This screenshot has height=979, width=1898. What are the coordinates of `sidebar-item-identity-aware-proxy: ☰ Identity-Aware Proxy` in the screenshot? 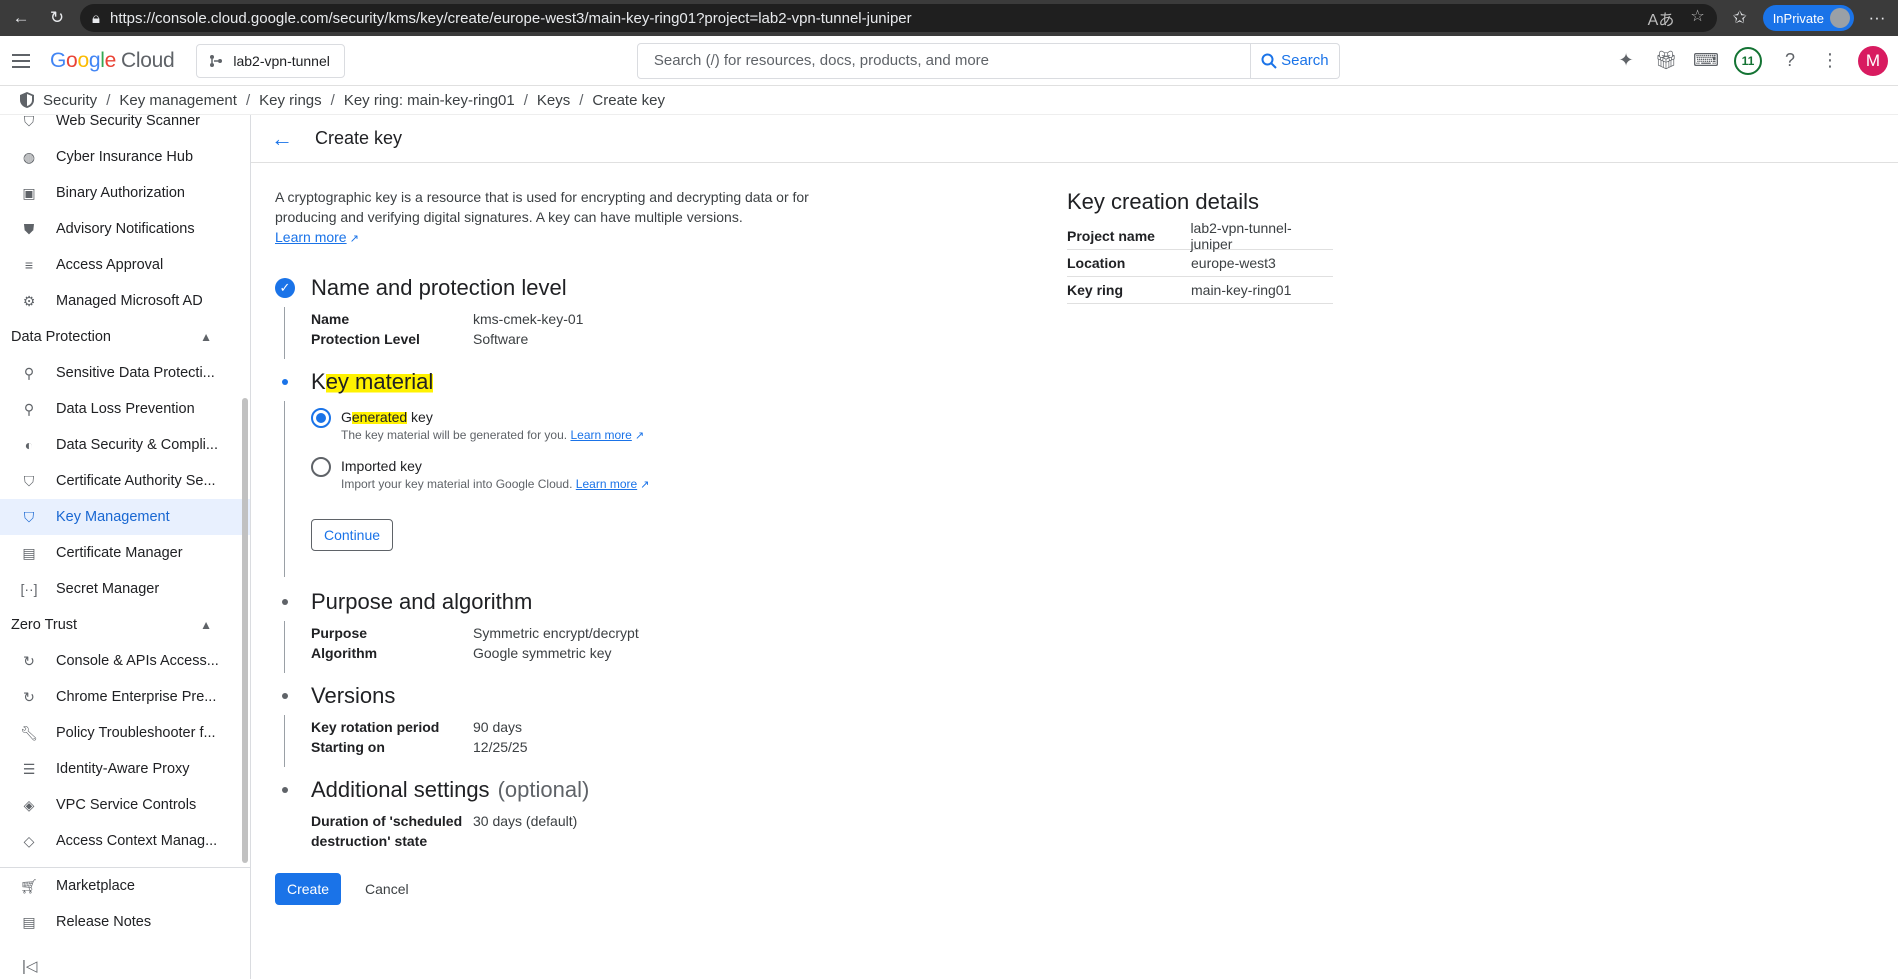 It's located at (125, 769).